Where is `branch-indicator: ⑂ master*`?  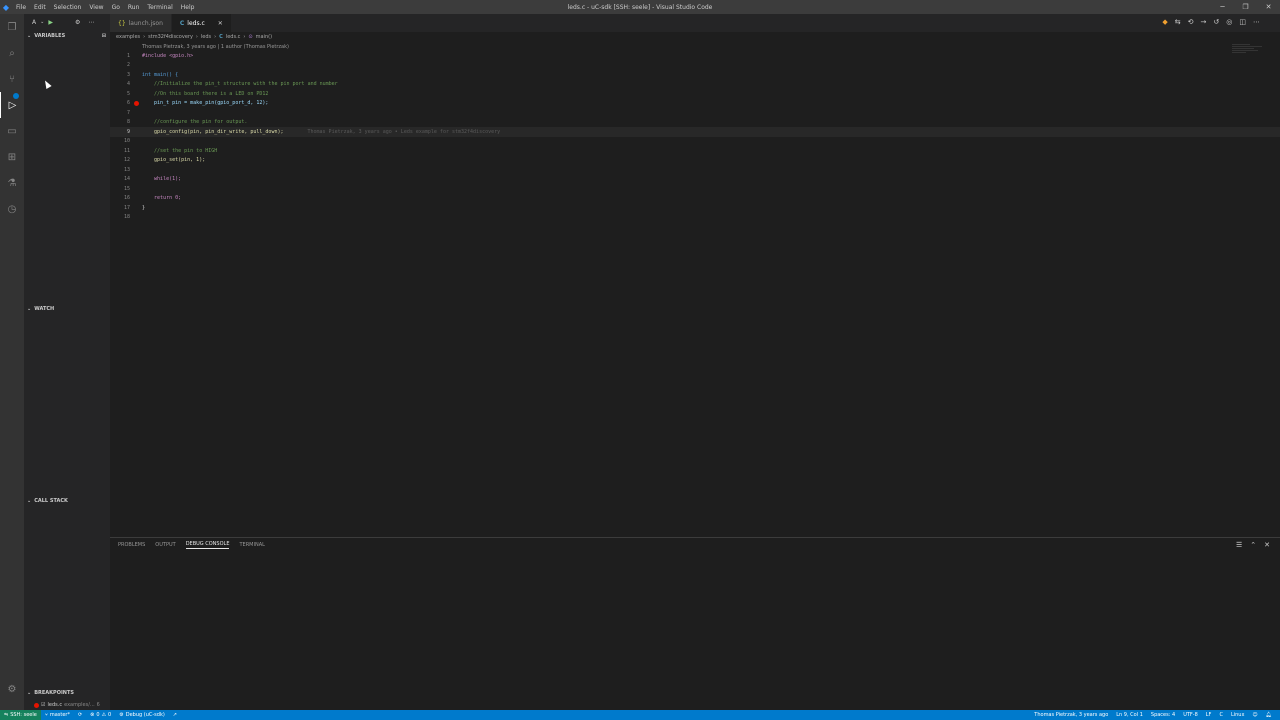 branch-indicator: ⑂ master* is located at coordinates (57, 715).